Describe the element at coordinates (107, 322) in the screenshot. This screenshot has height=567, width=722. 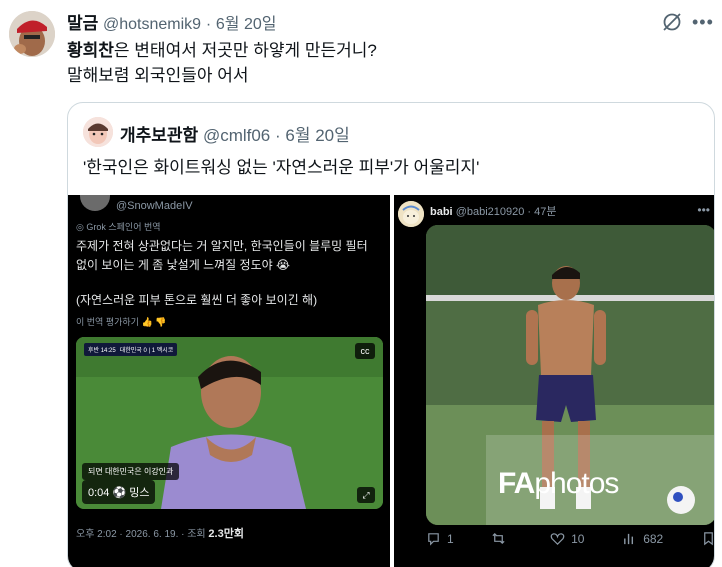
I see `rate-label: 이 번역 평가하기` at that location.